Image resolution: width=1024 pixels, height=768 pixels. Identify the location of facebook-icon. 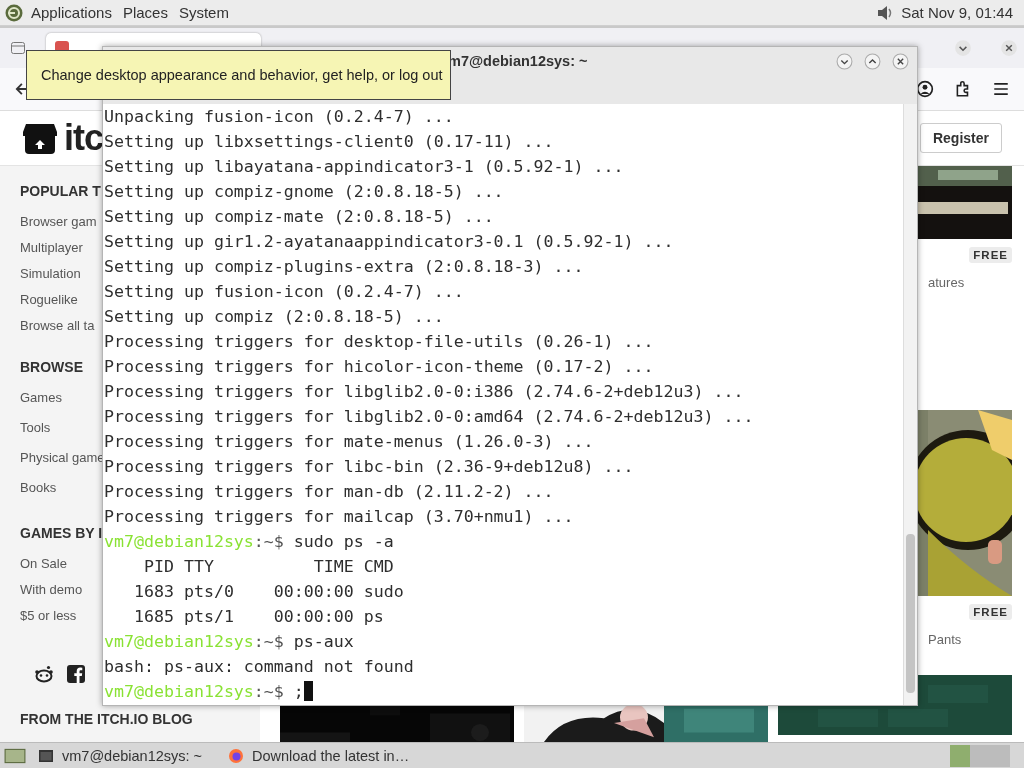
(76, 674).